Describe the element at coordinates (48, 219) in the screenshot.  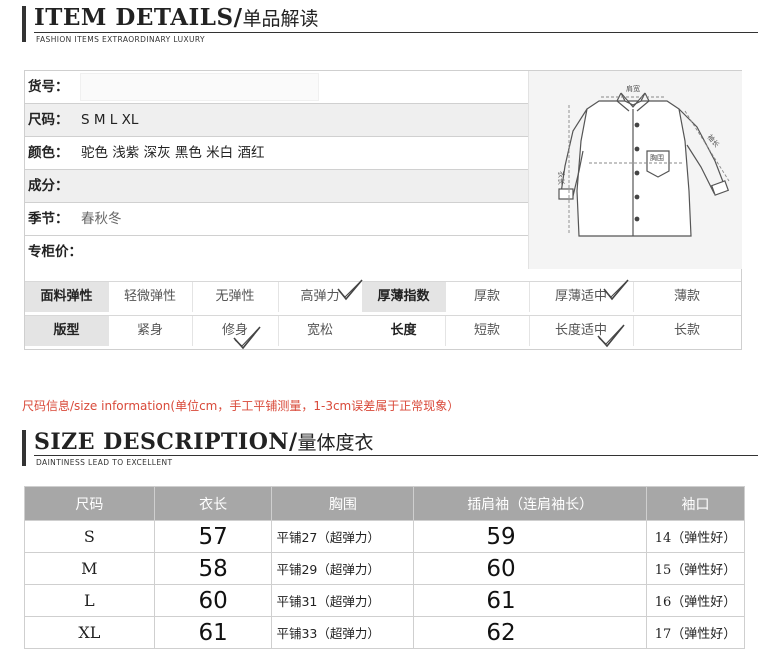
I see `season-label: 季节：` at that location.